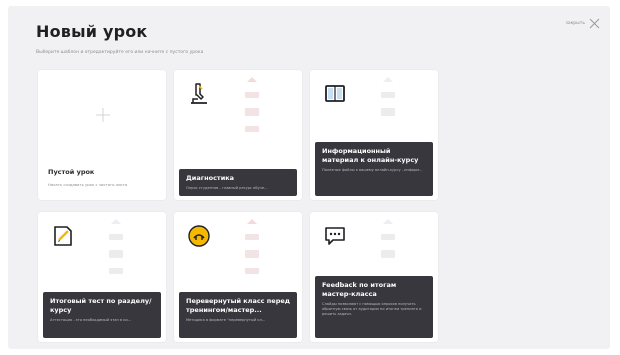 Image resolution: width=620 pixels, height=355 pixels. I want to click on page-title: Новый урок, so click(92, 31).